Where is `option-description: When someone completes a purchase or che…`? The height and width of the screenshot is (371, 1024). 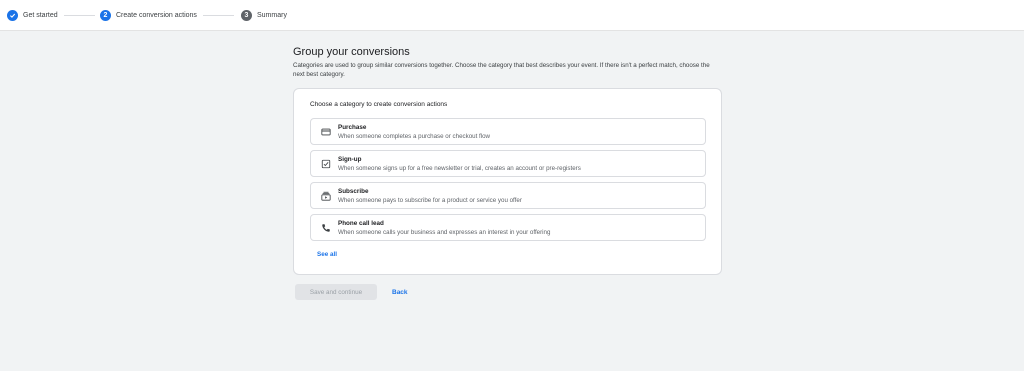
option-description: When someone completes a purchase or che… is located at coordinates (414, 136).